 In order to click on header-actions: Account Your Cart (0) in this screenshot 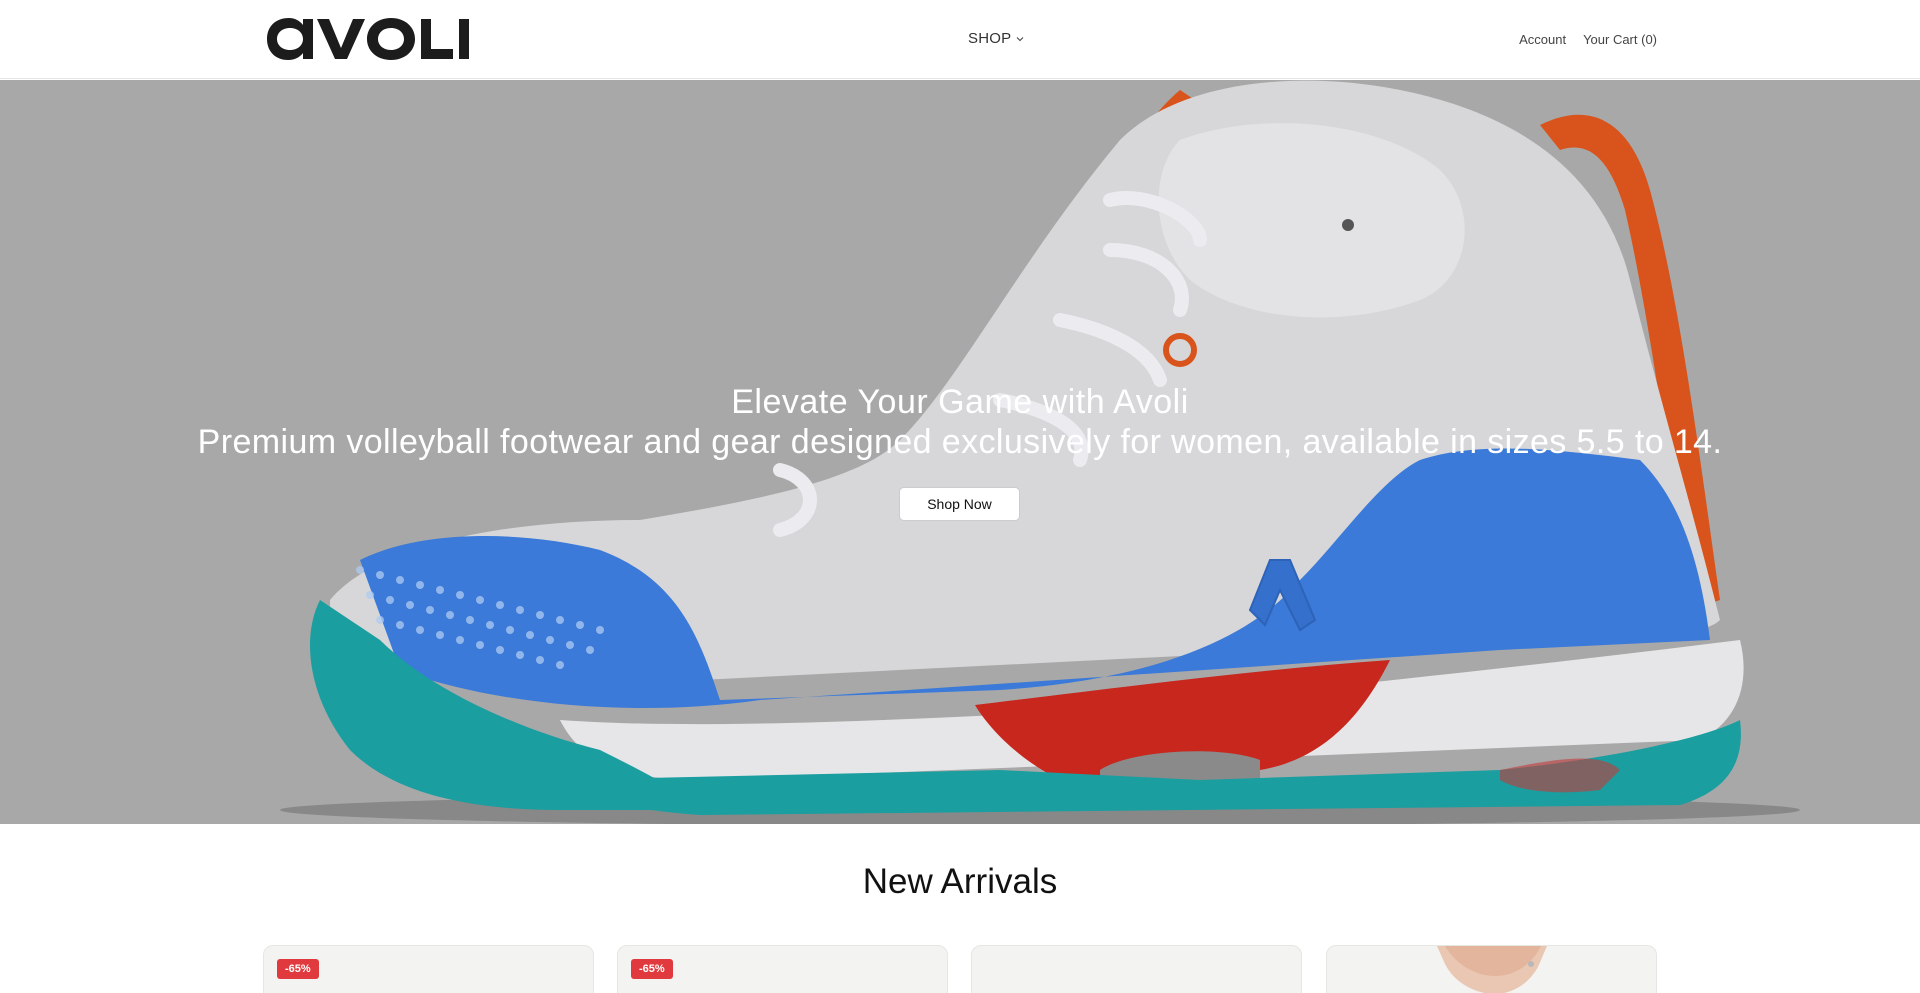, I will do `click(1588, 39)`.